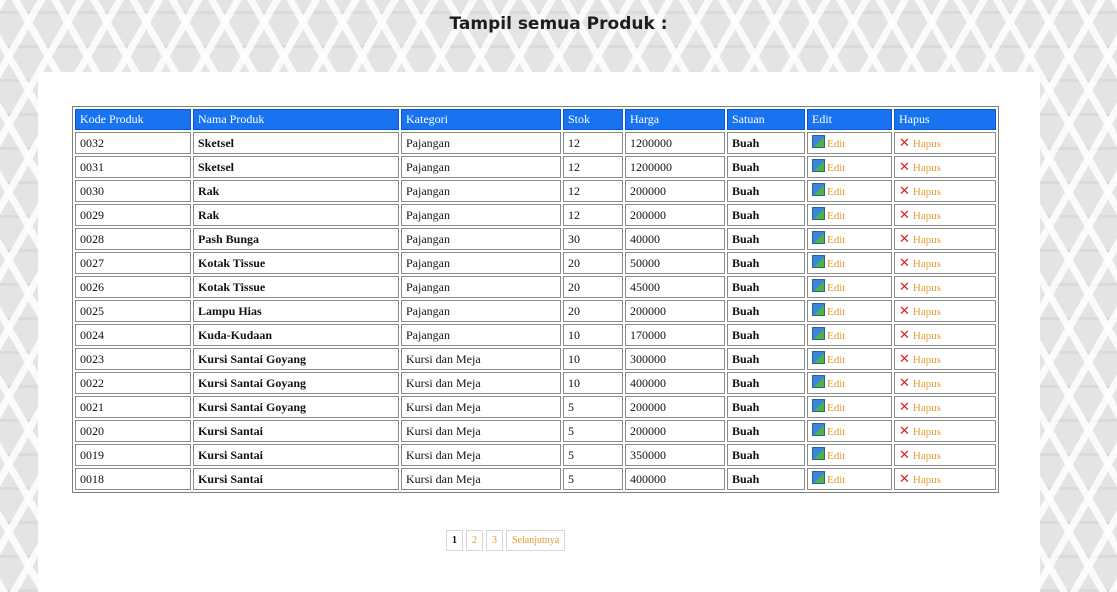 This screenshot has width=1117, height=592. What do you see at coordinates (296, 239) in the screenshot?
I see `nama-cell: Pash Bunga` at bounding box center [296, 239].